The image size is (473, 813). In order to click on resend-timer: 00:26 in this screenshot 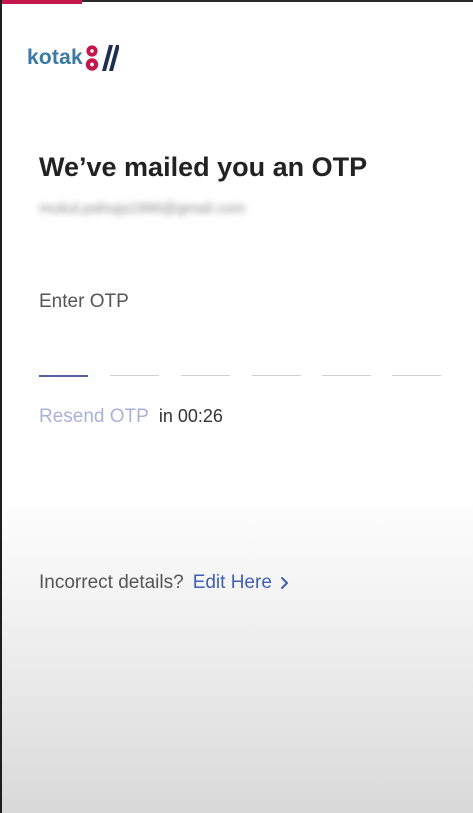, I will do `click(200, 416)`.